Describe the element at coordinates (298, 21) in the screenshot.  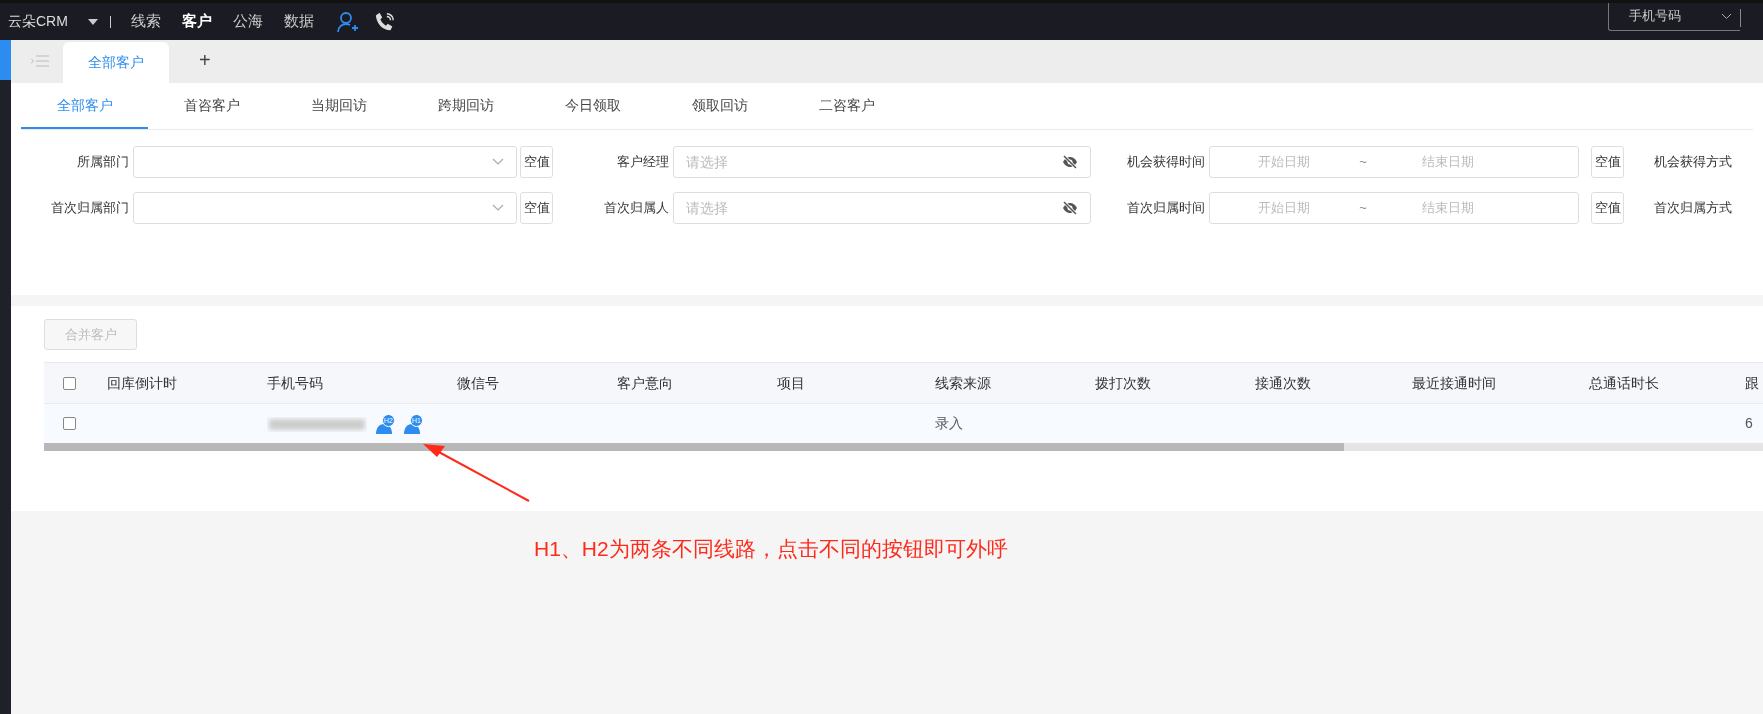
I see `nav-link: 数据` at that location.